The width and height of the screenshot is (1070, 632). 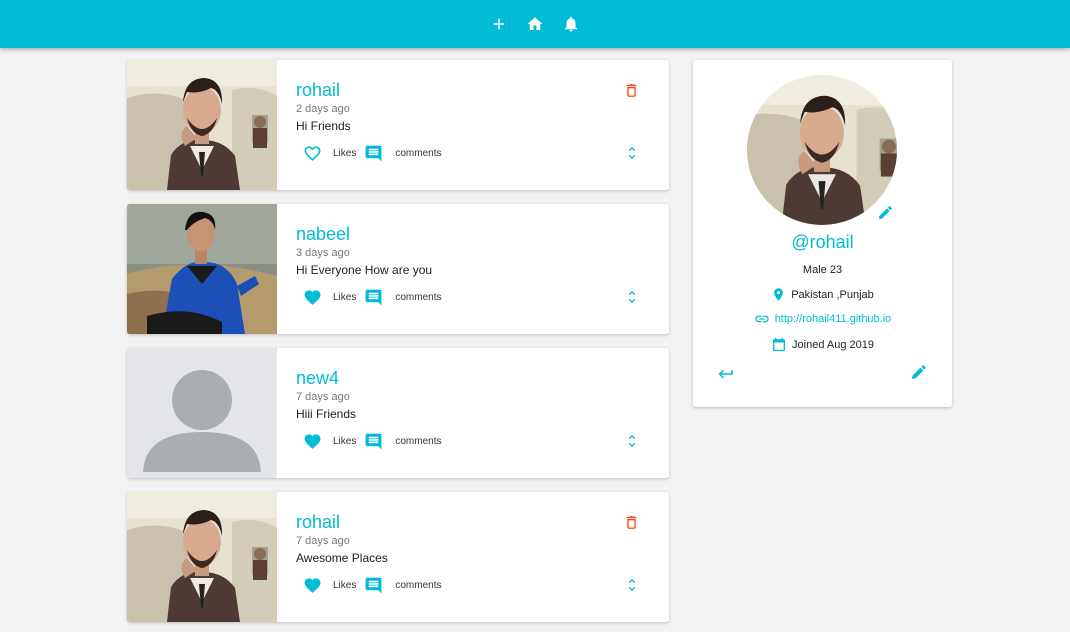 What do you see at coordinates (833, 344) in the screenshot?
I see `profile-joined-text: Joined Aug 2019` at bounding box center [833, 344].